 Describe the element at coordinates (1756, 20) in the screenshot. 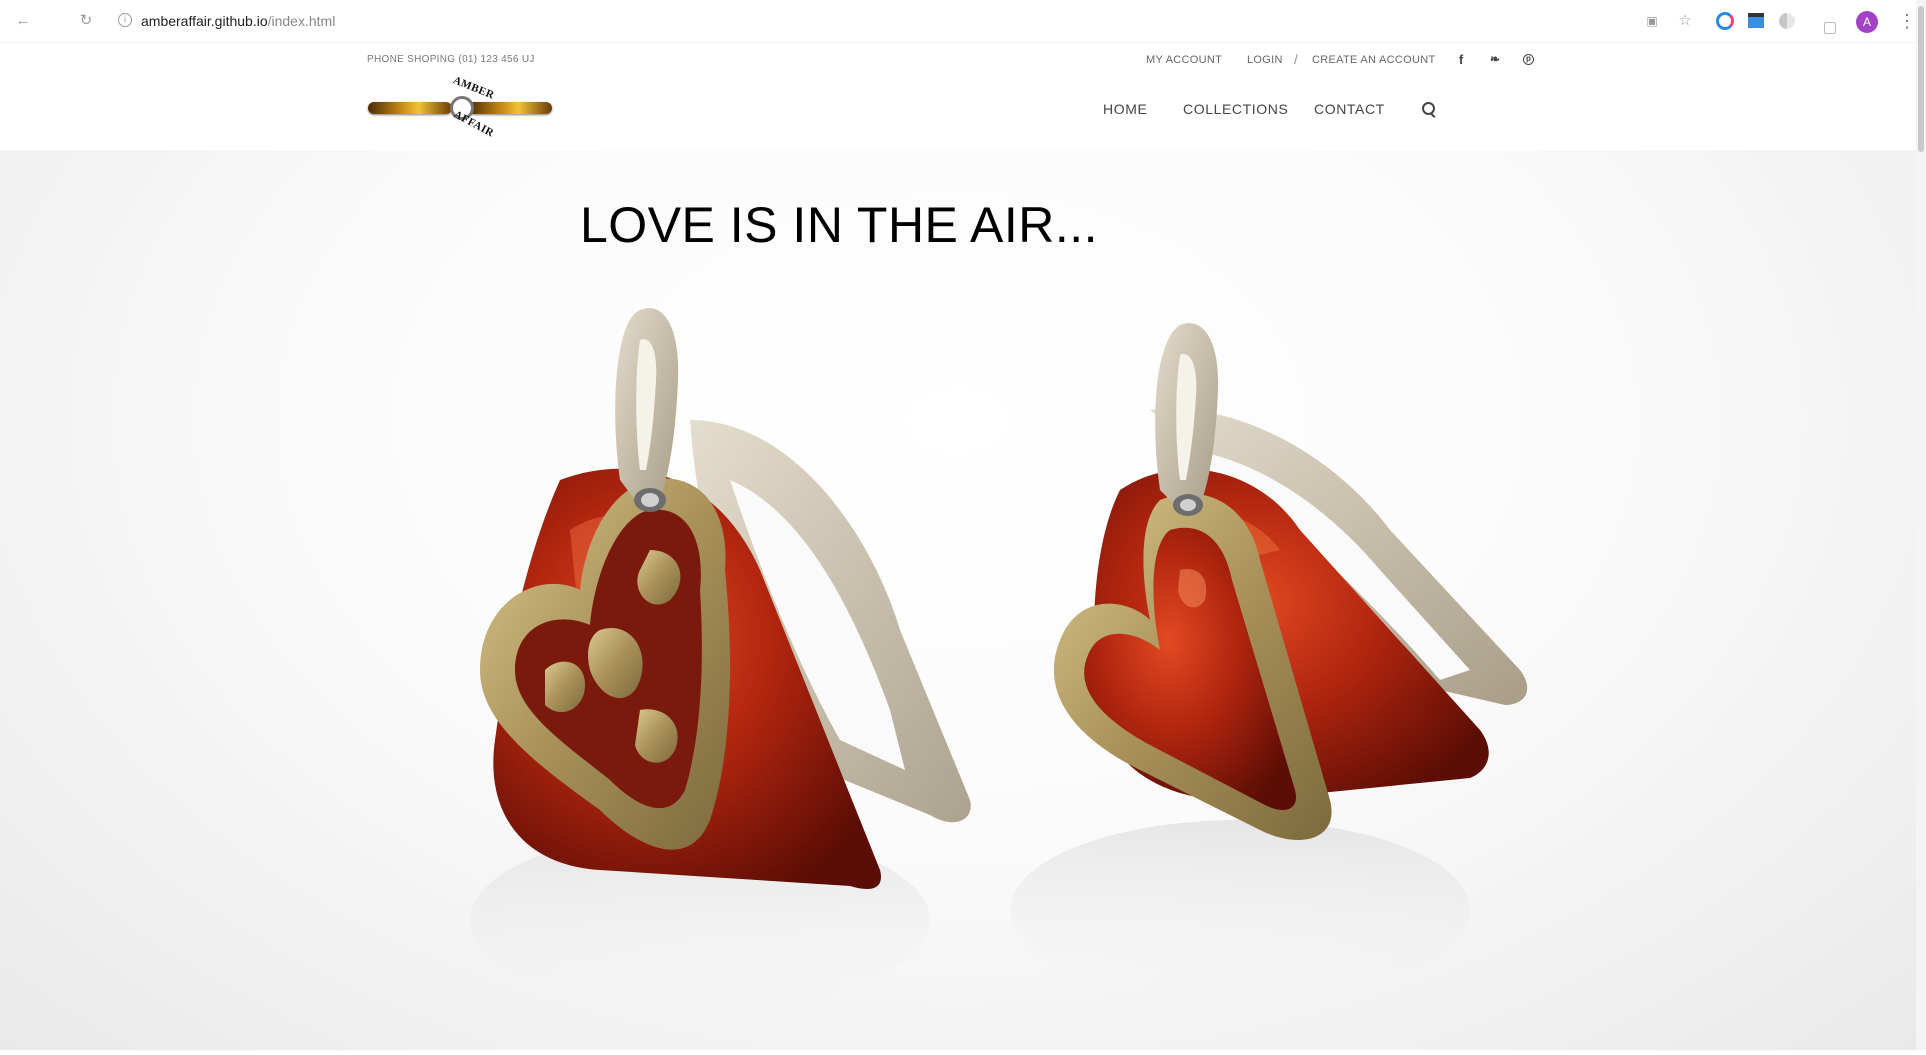

I see `clapper-extension-icon` at that location.